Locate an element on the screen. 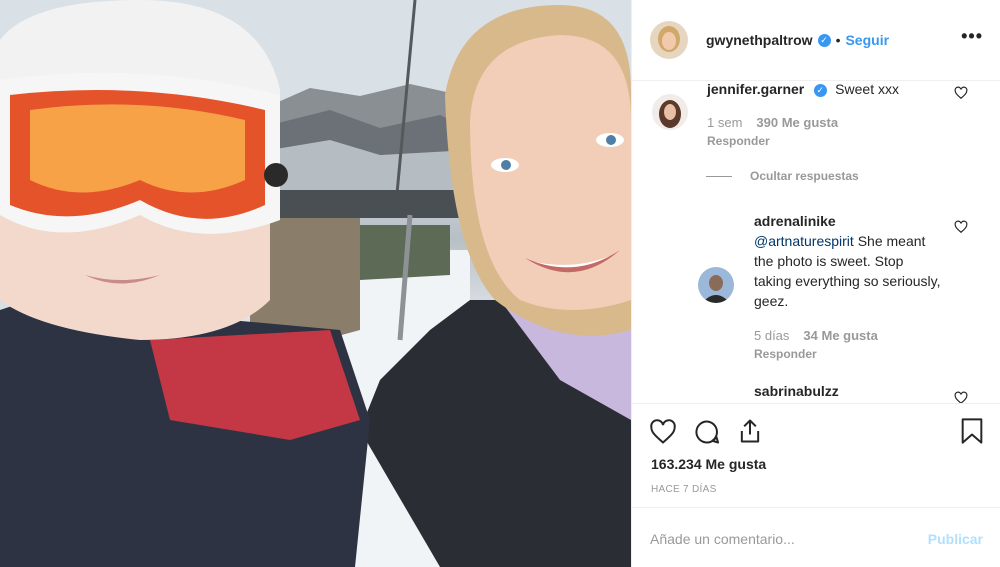 The image size is (1000, 567). more-options-icon: ••• is located at coordinates (972, 36).